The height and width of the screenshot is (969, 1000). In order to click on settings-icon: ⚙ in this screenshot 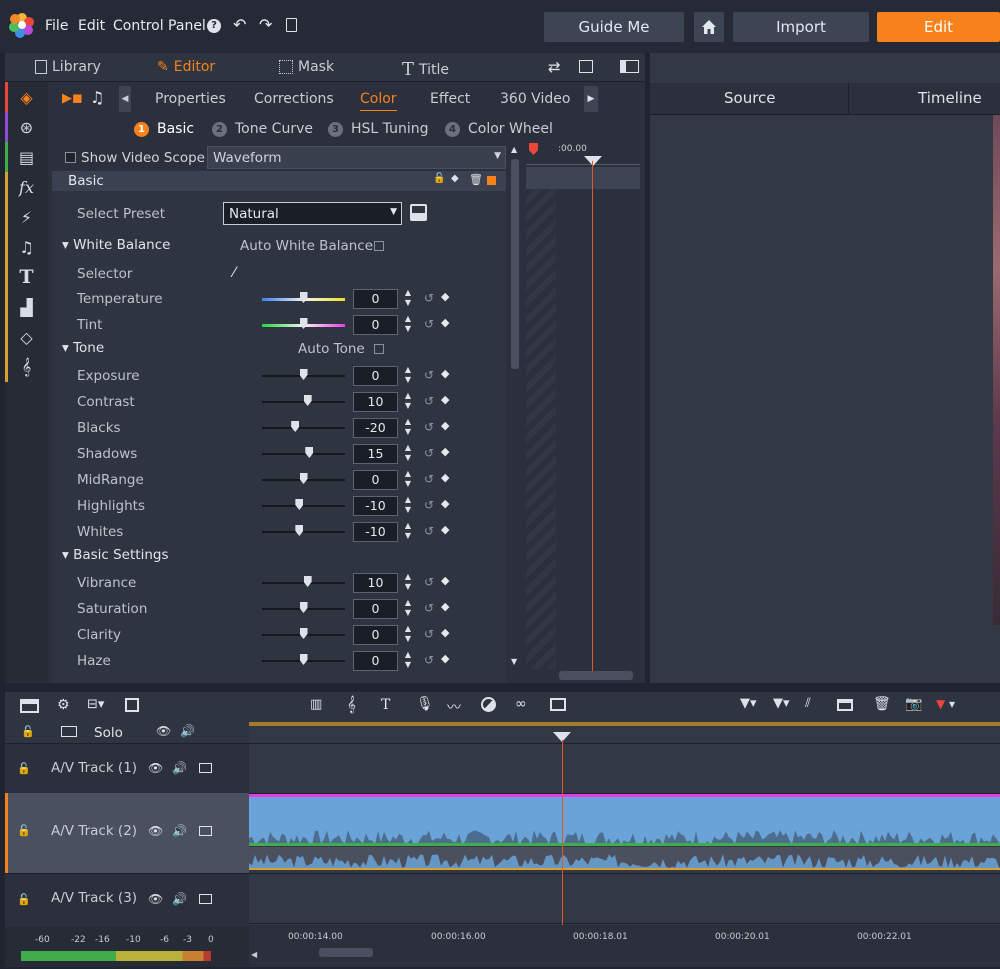, I will do `click(63, 705)`.